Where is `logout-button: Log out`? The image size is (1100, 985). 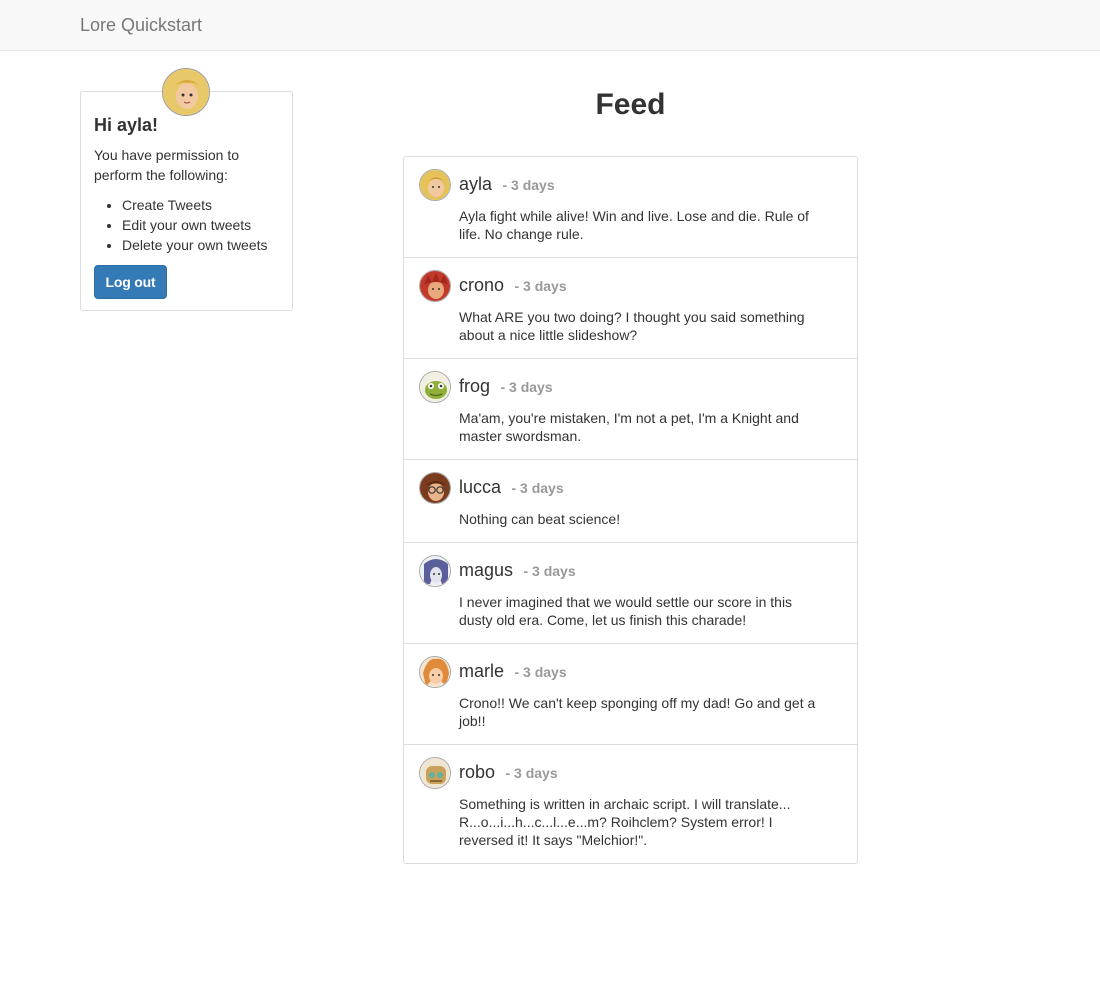
logout-button: Log out is located at coordinates (130, 282).